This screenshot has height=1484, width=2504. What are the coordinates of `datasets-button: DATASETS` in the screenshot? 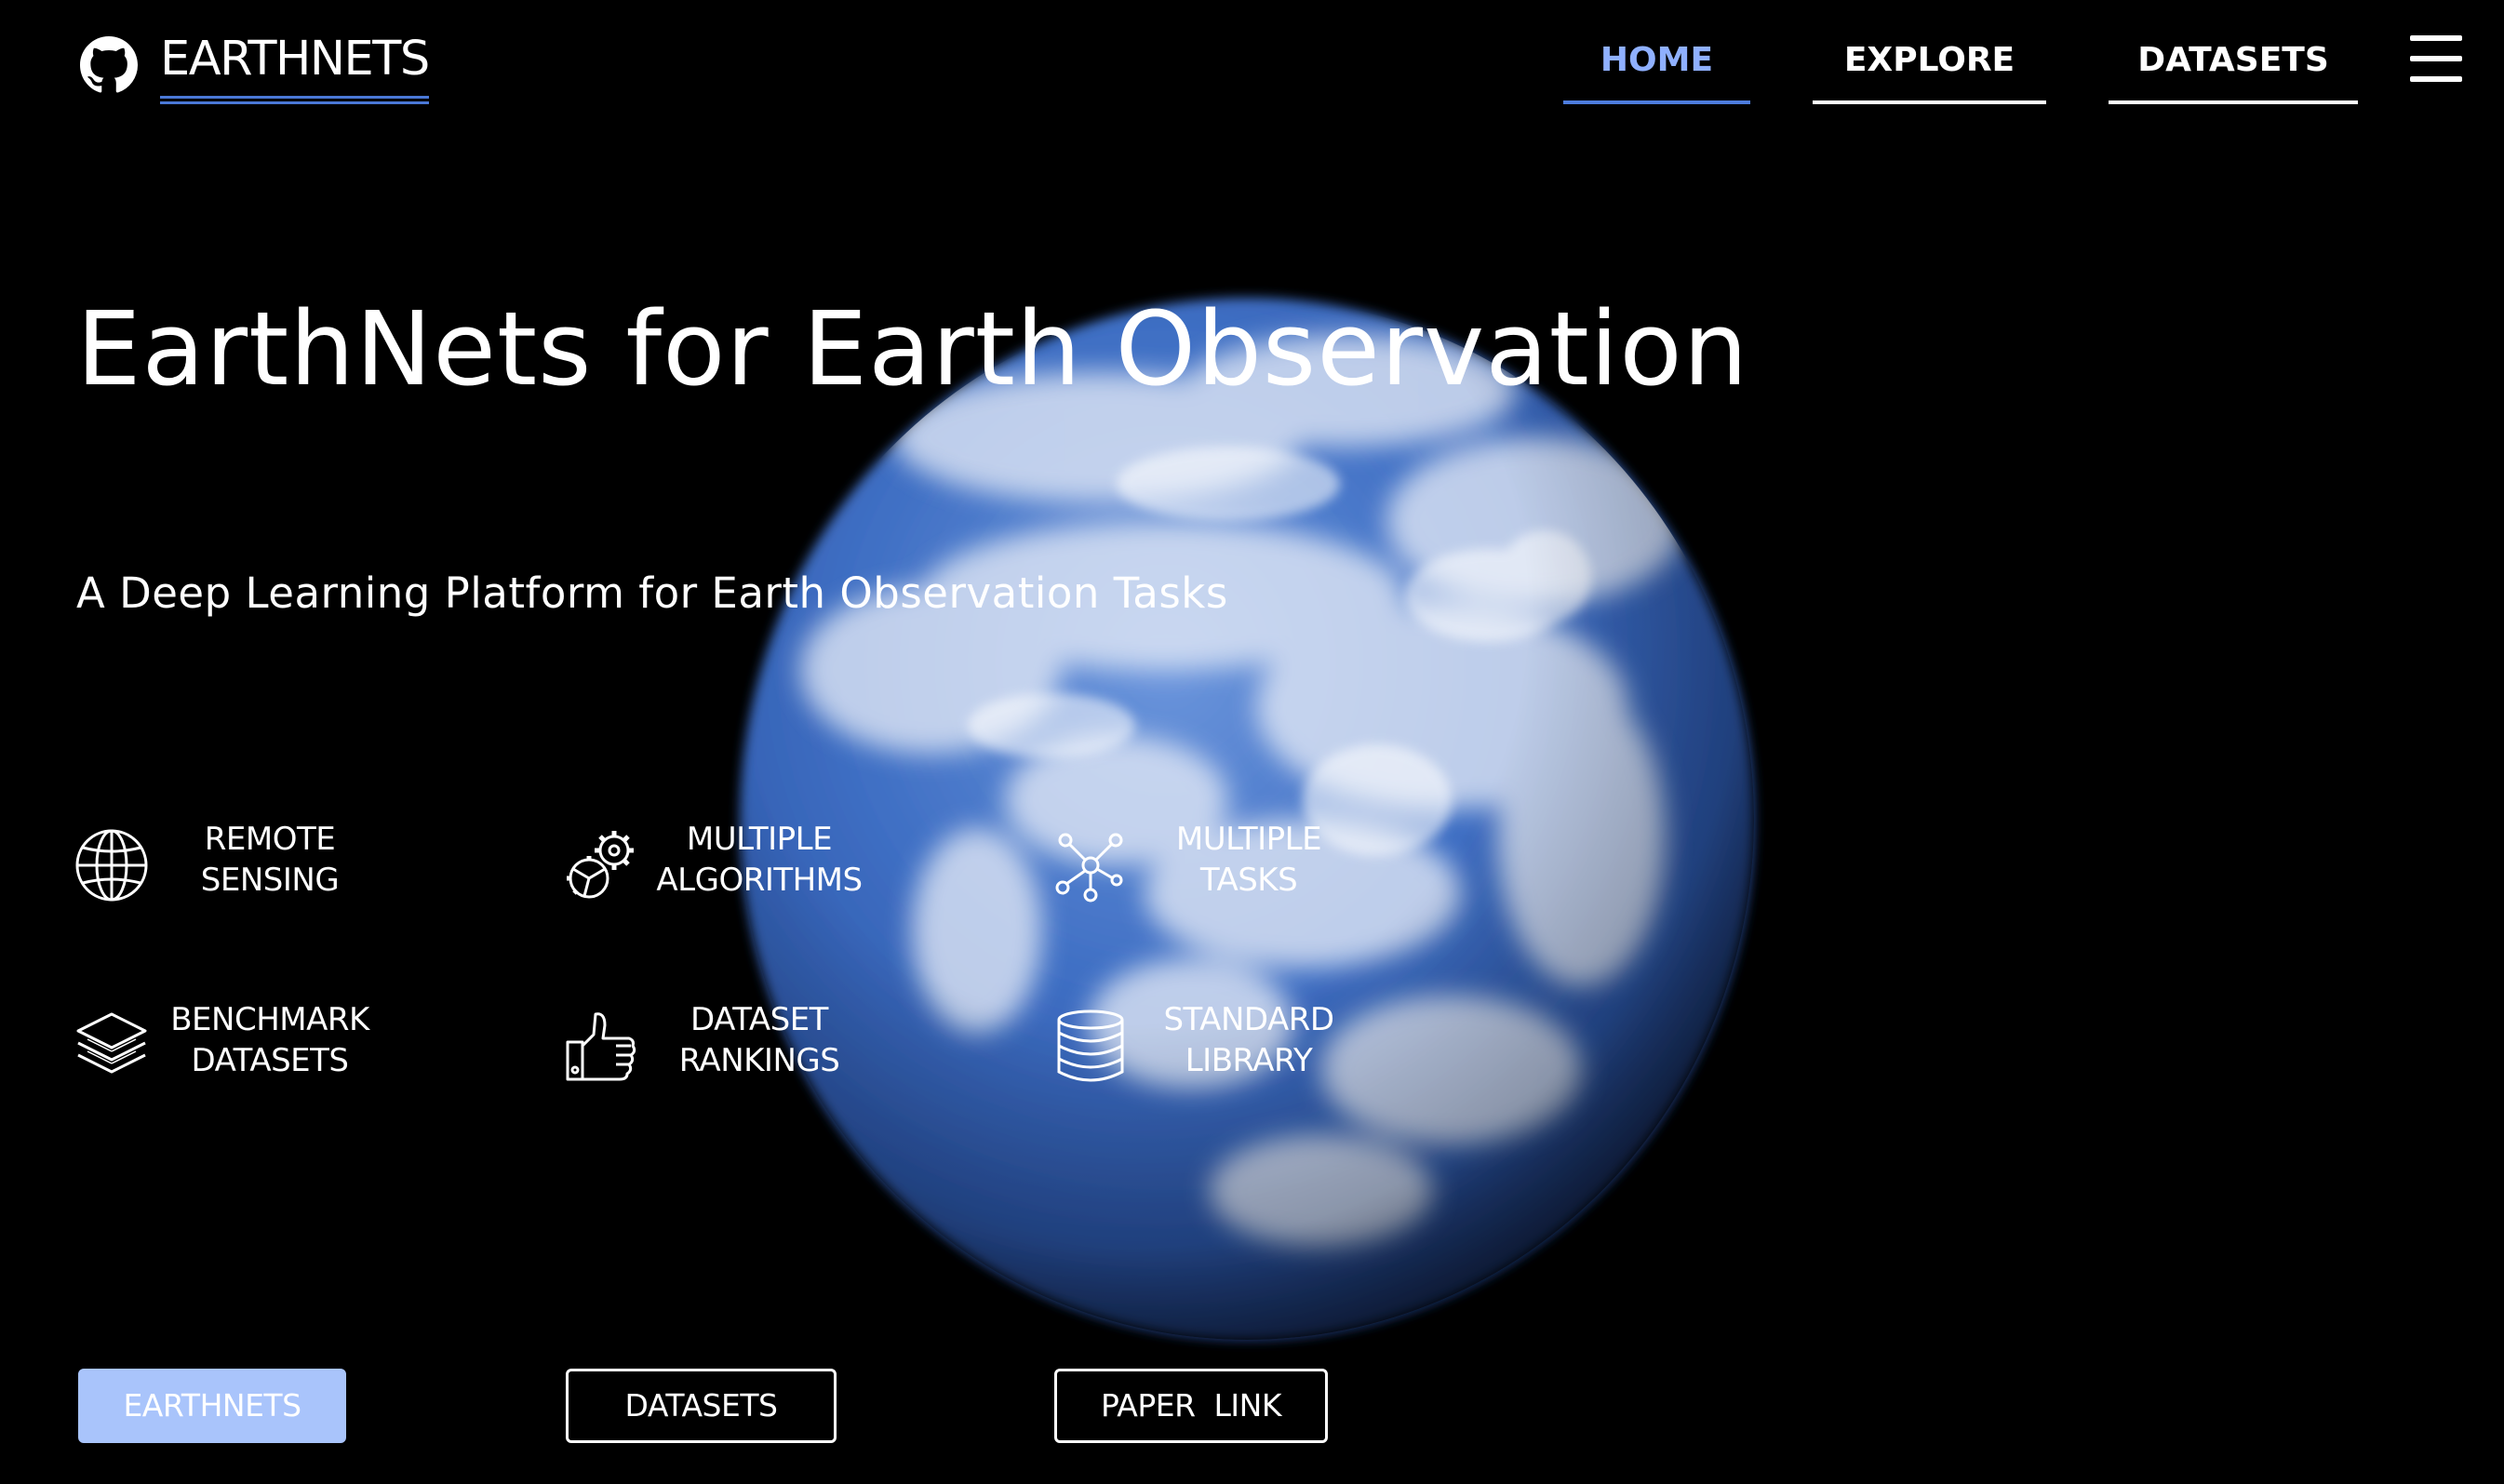 It's located at (701, 1406).